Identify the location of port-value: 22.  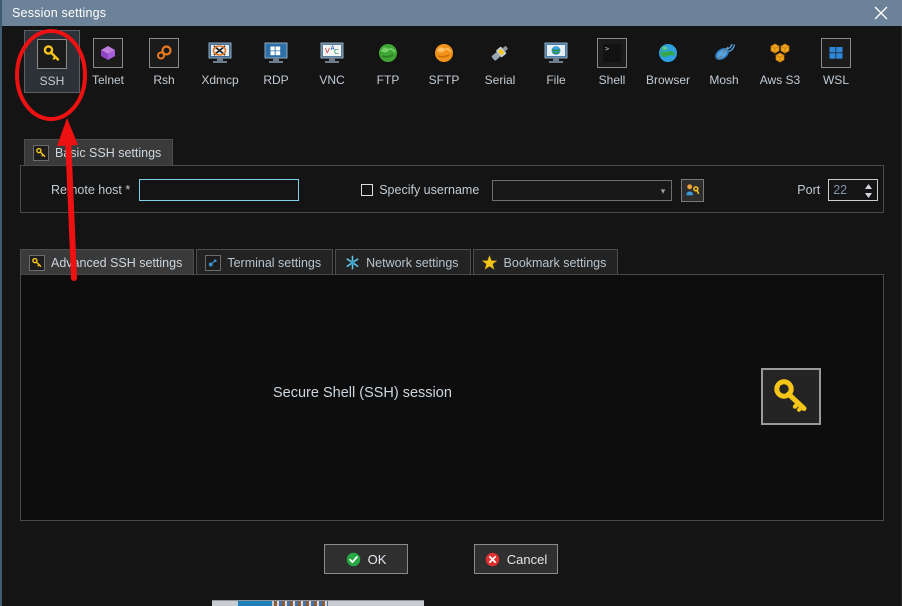
(840, 190).